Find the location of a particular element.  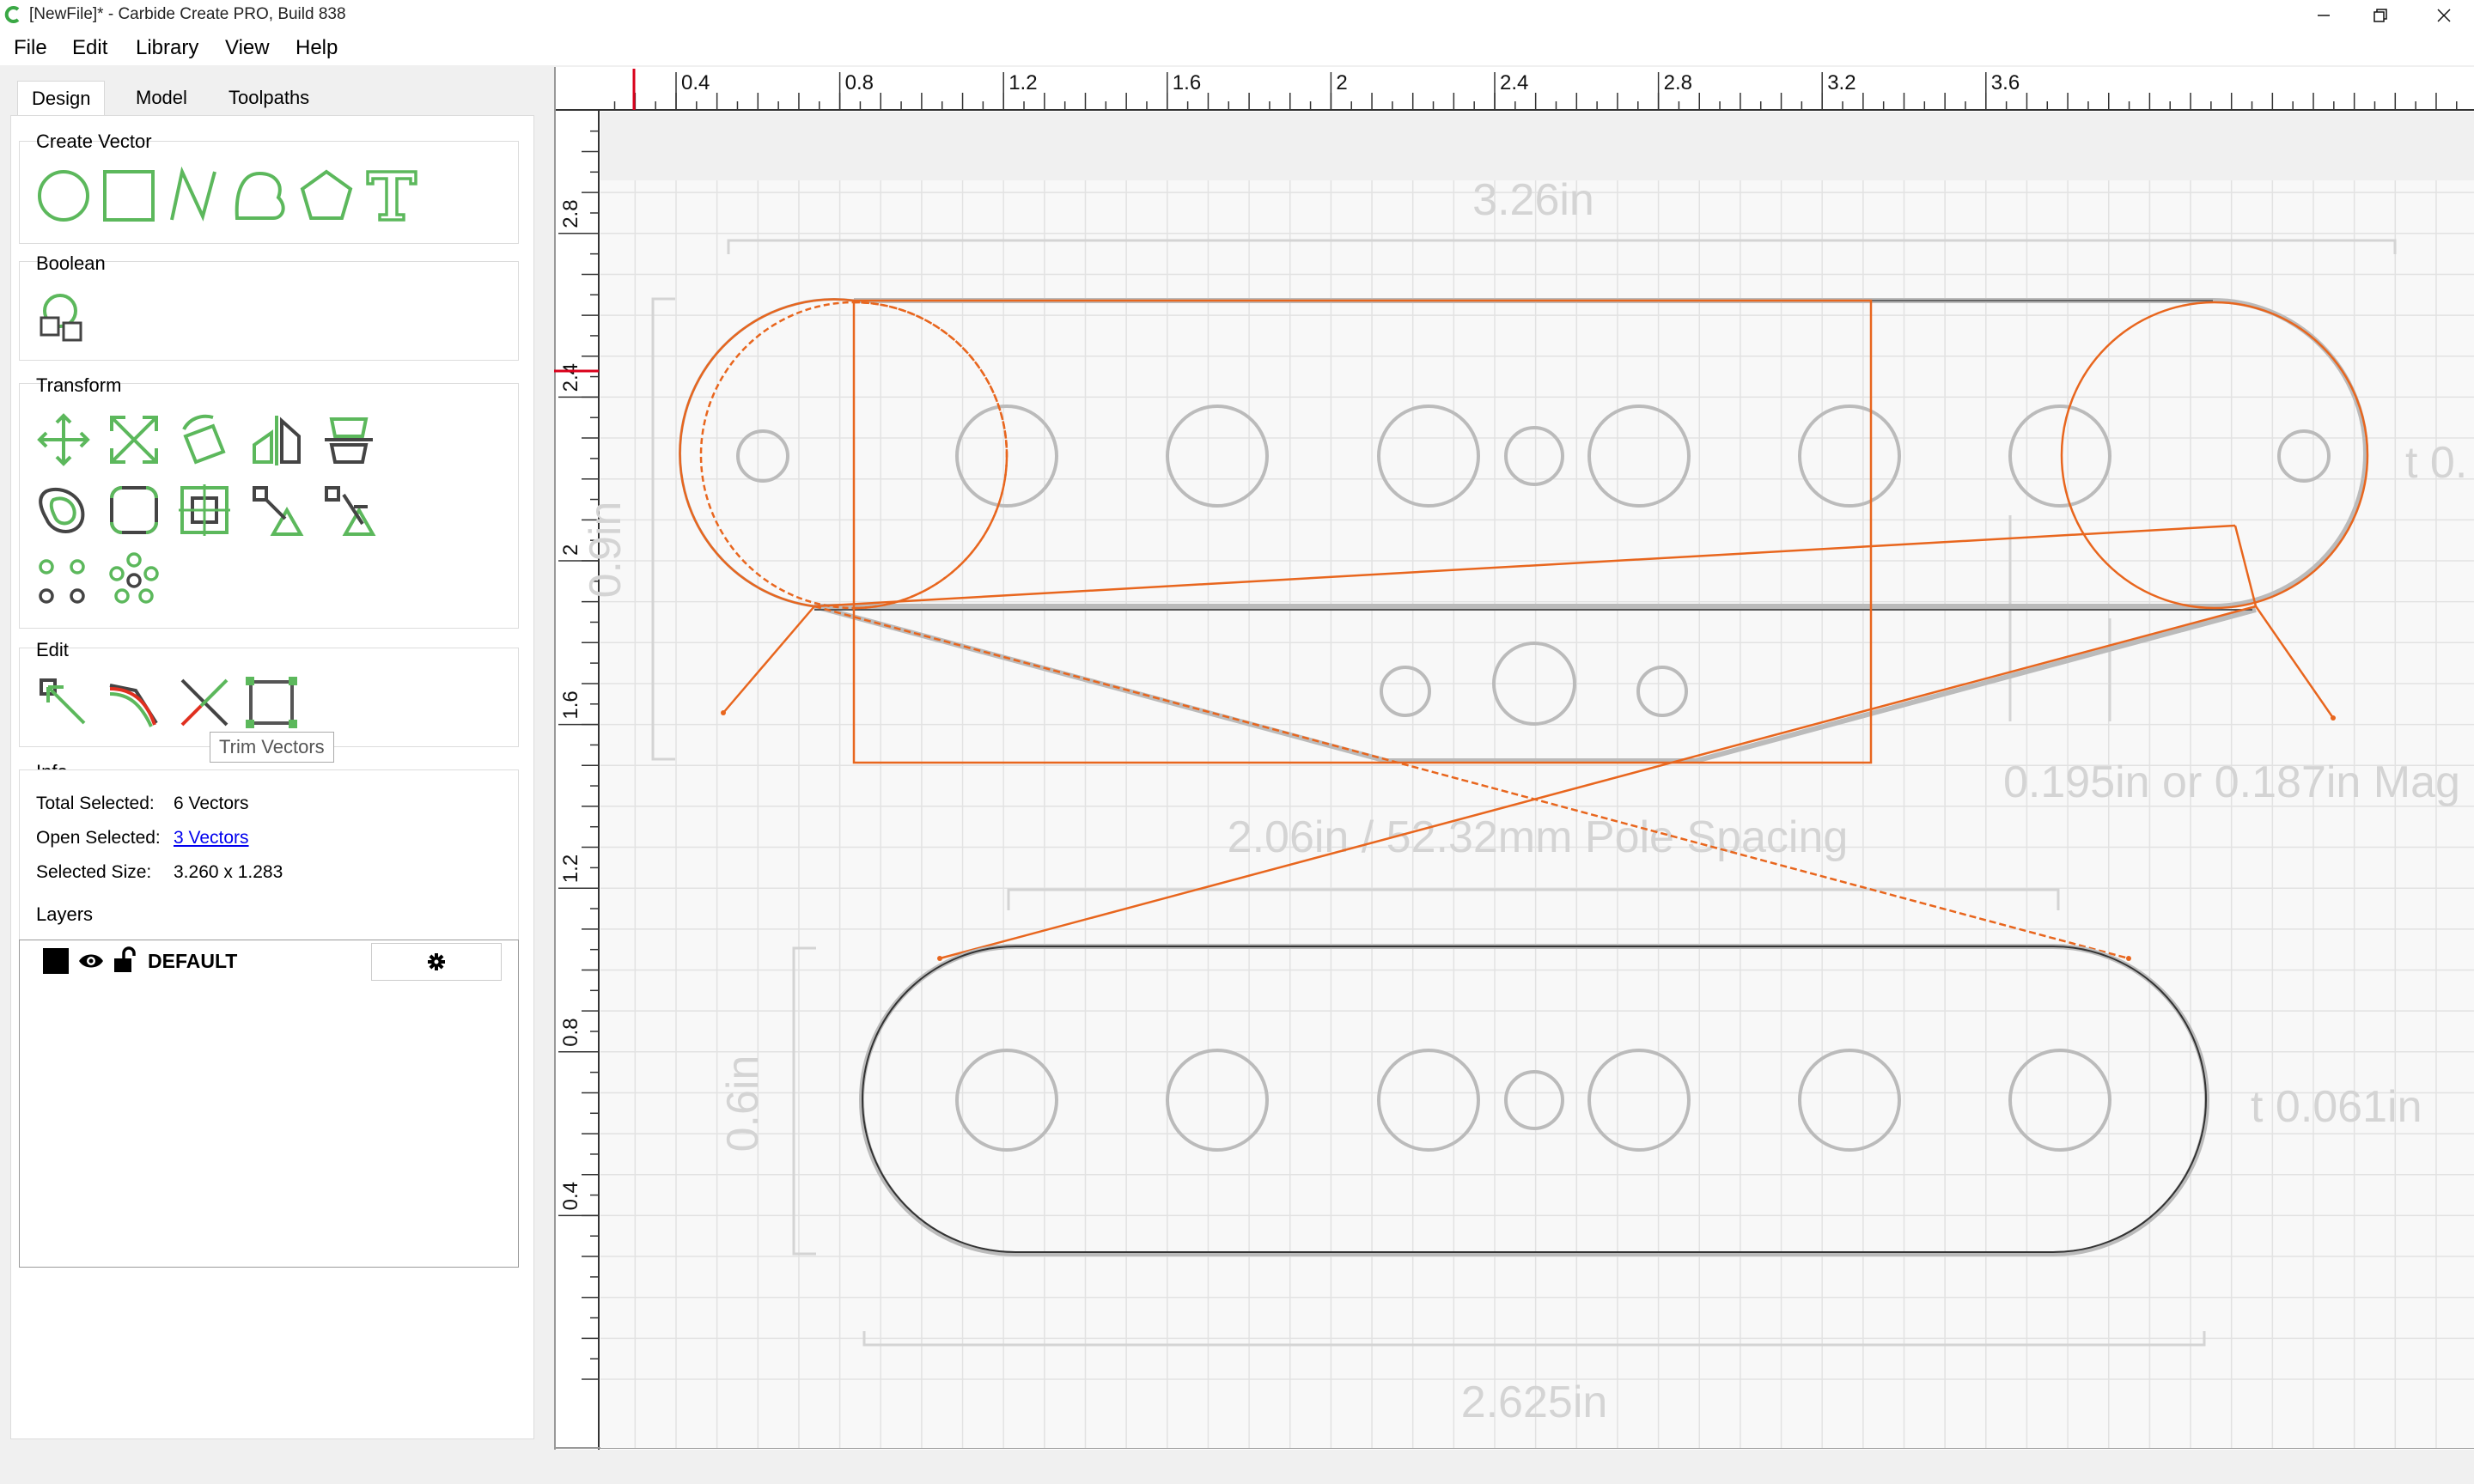

layer-settings-button is located at coordinates (436, 962).